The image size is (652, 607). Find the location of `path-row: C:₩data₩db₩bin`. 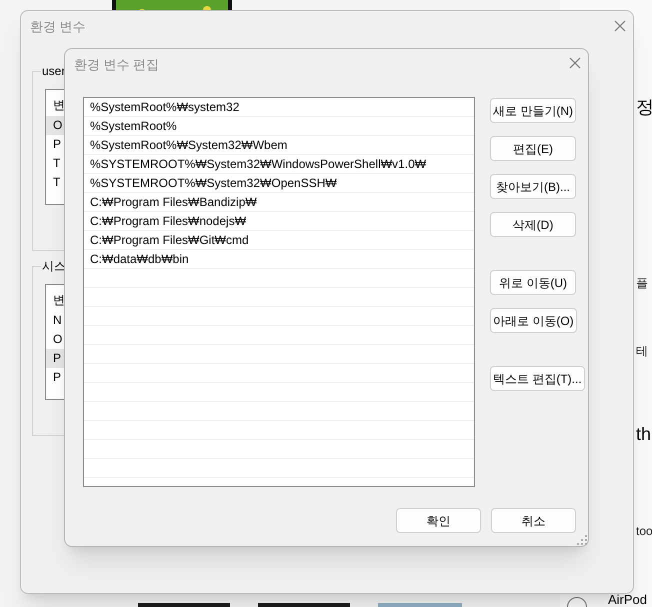

path-row: C:₩data₩db₩bin is located at coordinates (279, 259).